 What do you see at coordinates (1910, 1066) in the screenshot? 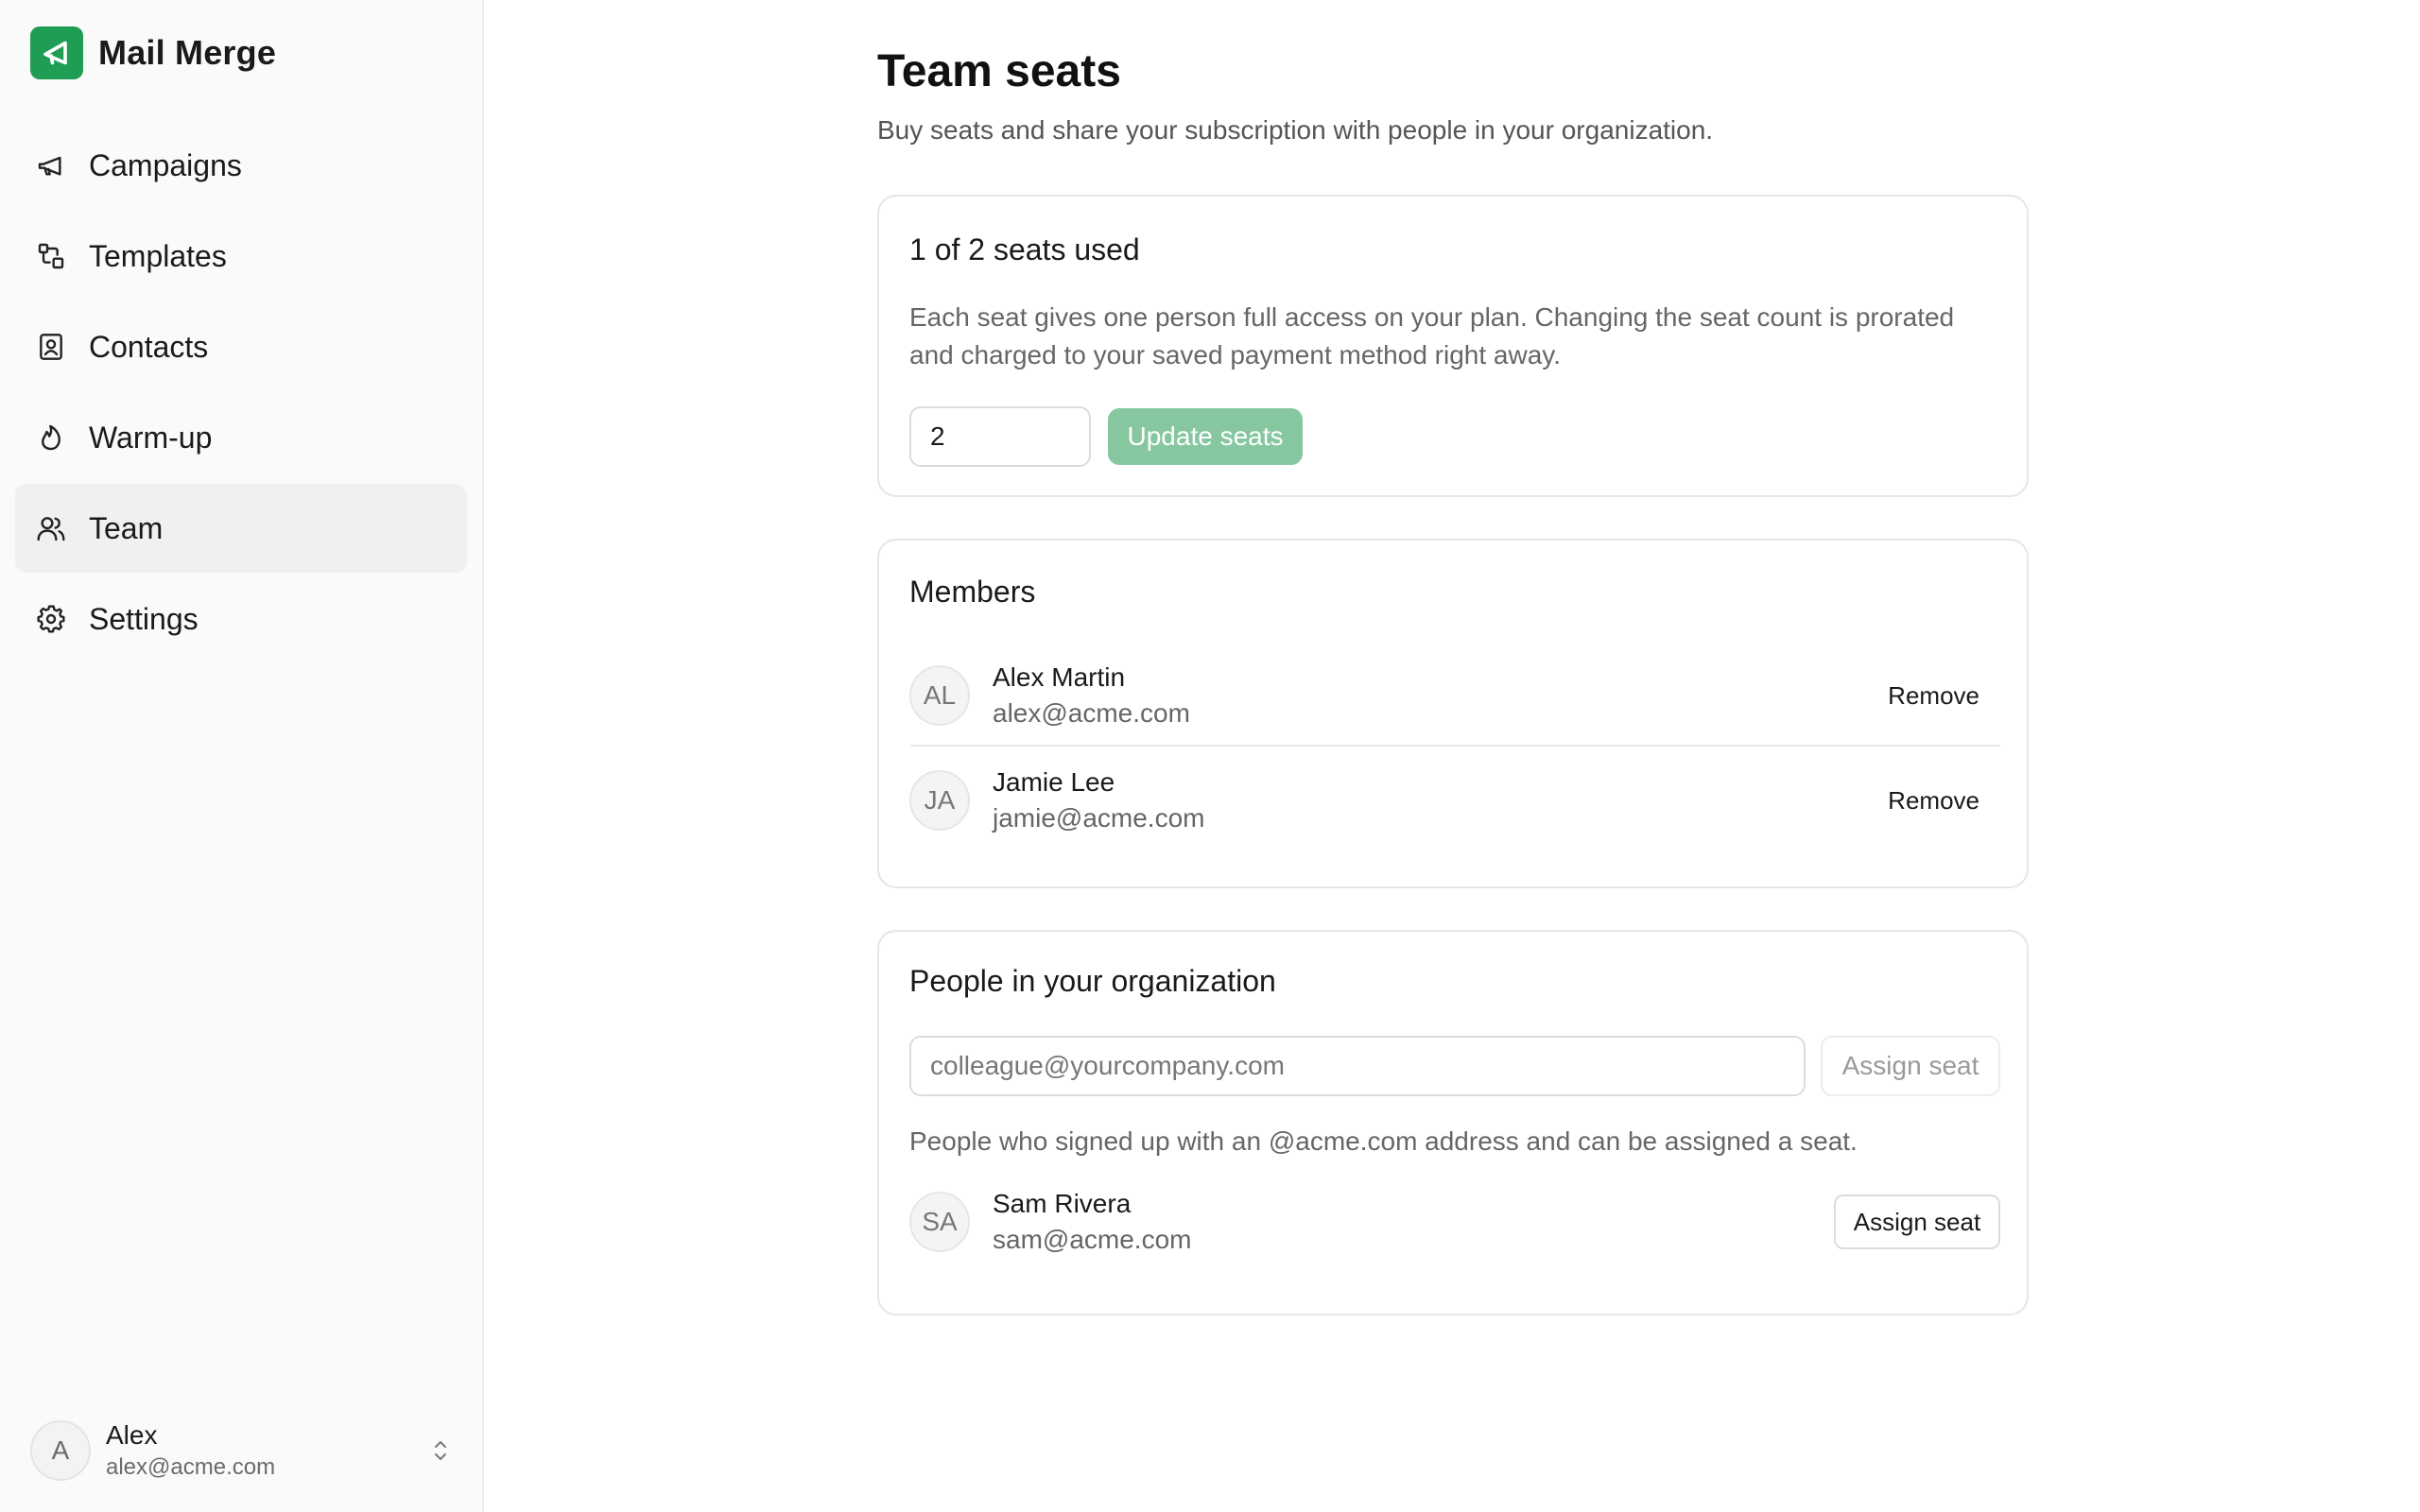
I see `assign-seat-button: Assign seat` at bounding box center [1910, 1066].